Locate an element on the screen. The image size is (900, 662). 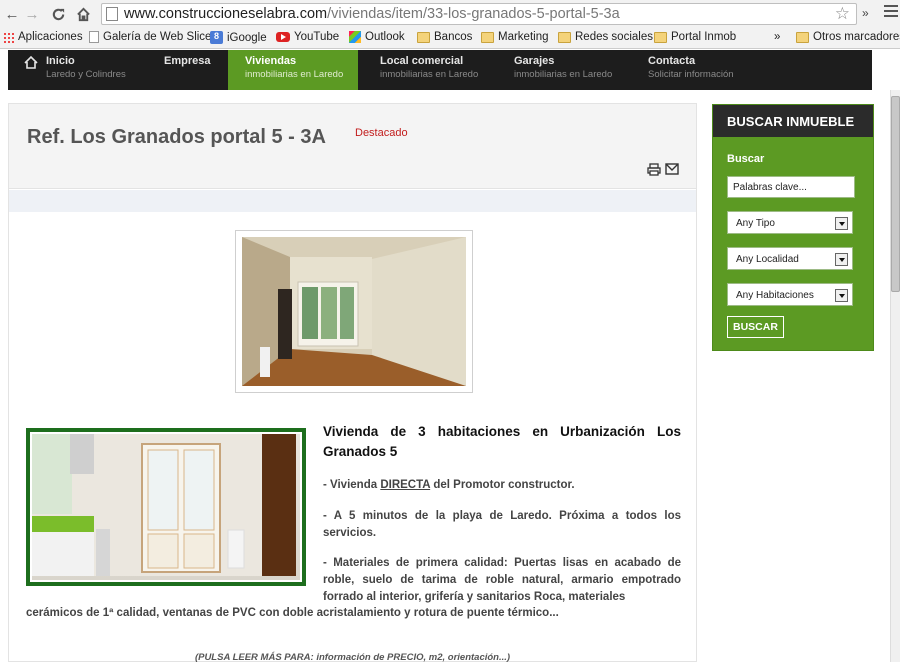
bookmark-igoogle: 8 iGoogle is located at coordinates (238, 37).